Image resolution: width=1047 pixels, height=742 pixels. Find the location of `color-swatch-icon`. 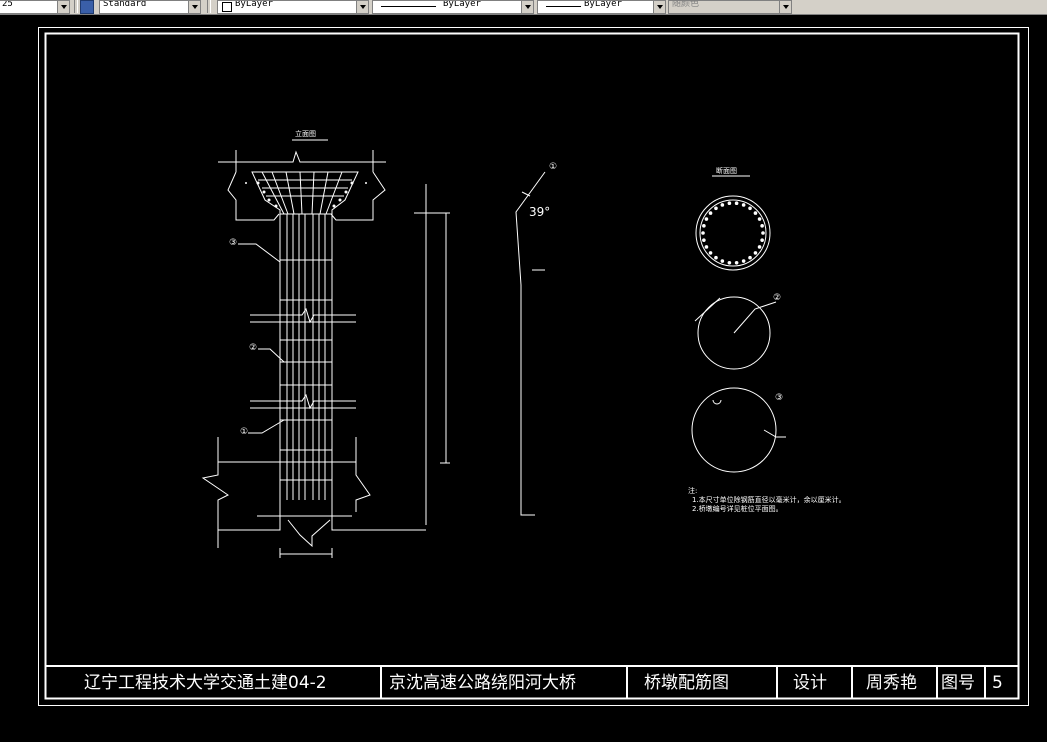

color-swatch-icon is located at coordinates (227, 7).